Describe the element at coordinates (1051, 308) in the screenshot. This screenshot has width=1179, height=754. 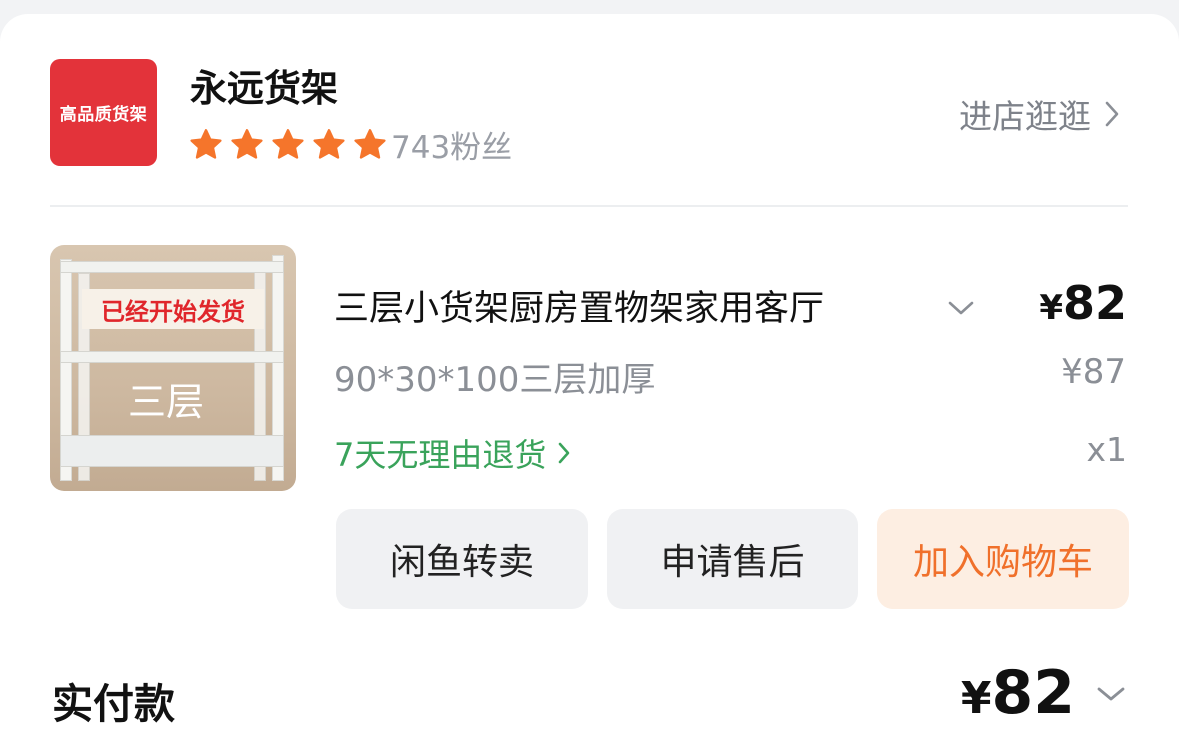
I see `price-symbol: ¥` at that location.